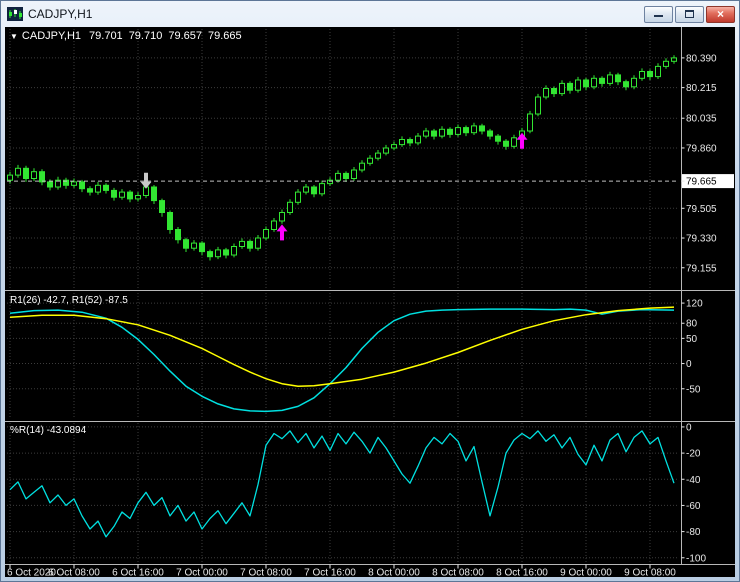  What do you see at coordinates (701, 119) in the screenshot?
I see `svg-text: 80.035` at bounding box center [701, 119].